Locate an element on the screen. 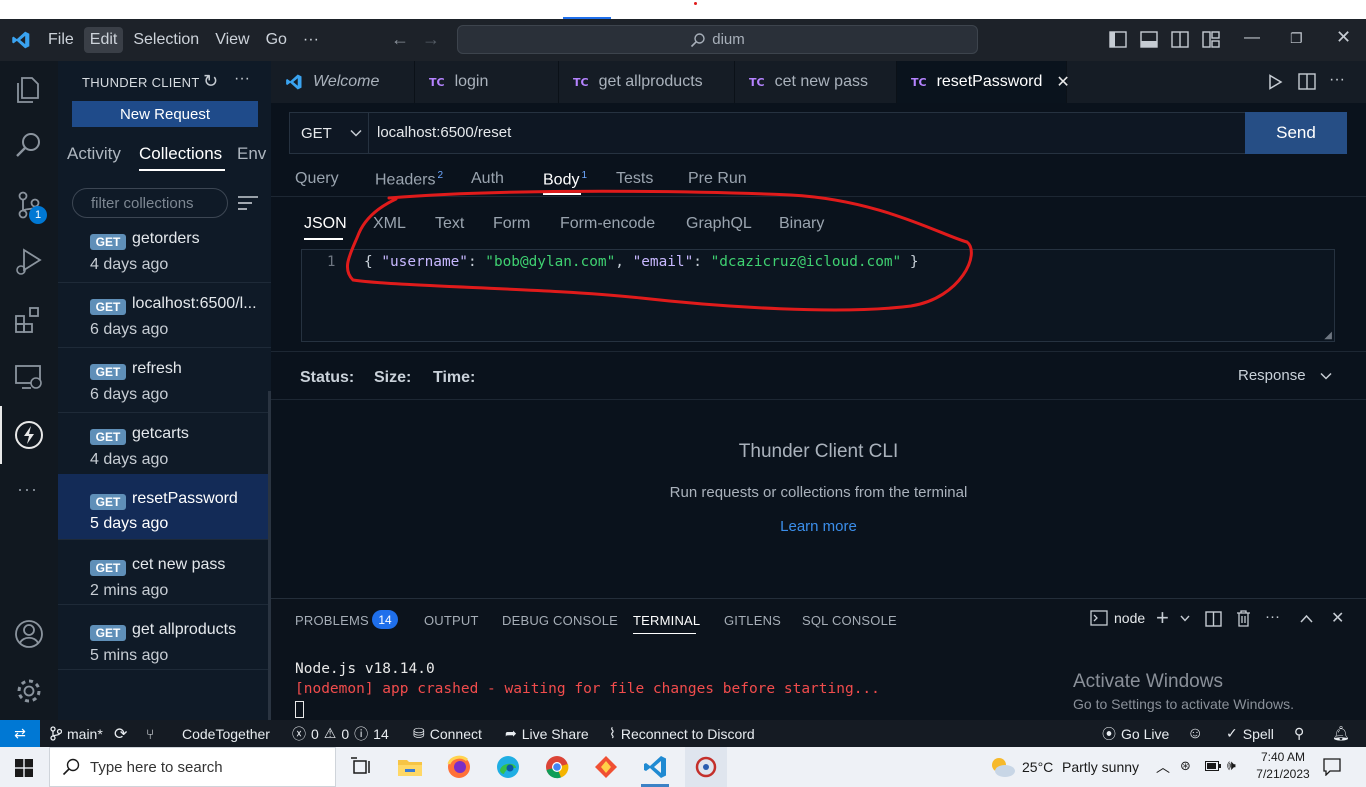  search-sidebar-icon is located at coordinates (29, 145).